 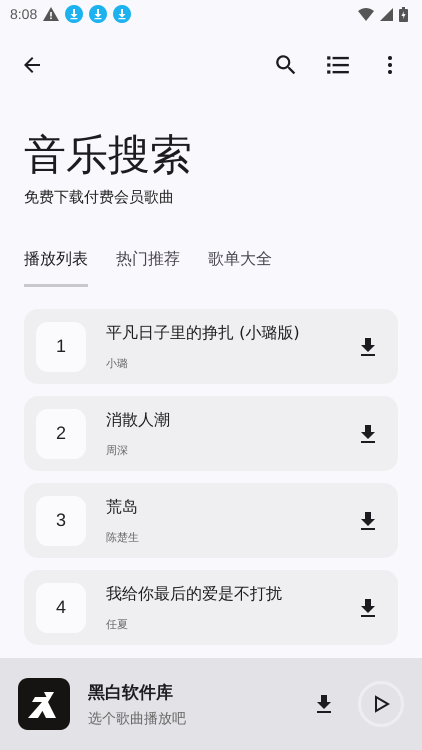 I want to click on song-artist: 周深, so click(x=117, y=450).